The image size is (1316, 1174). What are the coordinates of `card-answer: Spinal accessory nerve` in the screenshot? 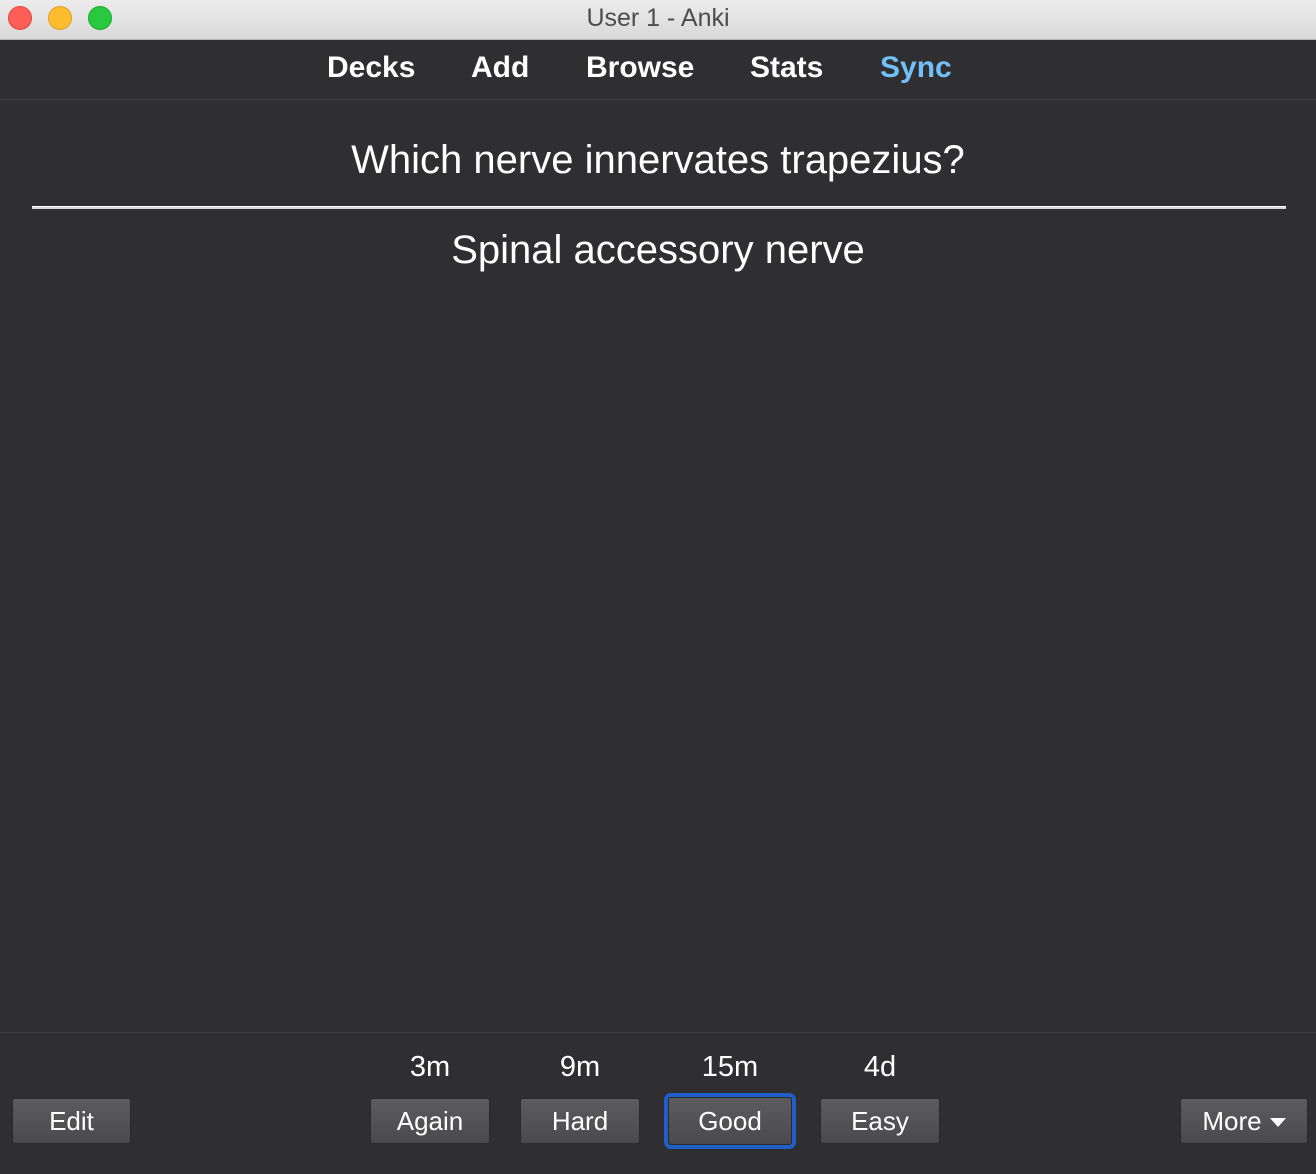 It's located at (658, 250).